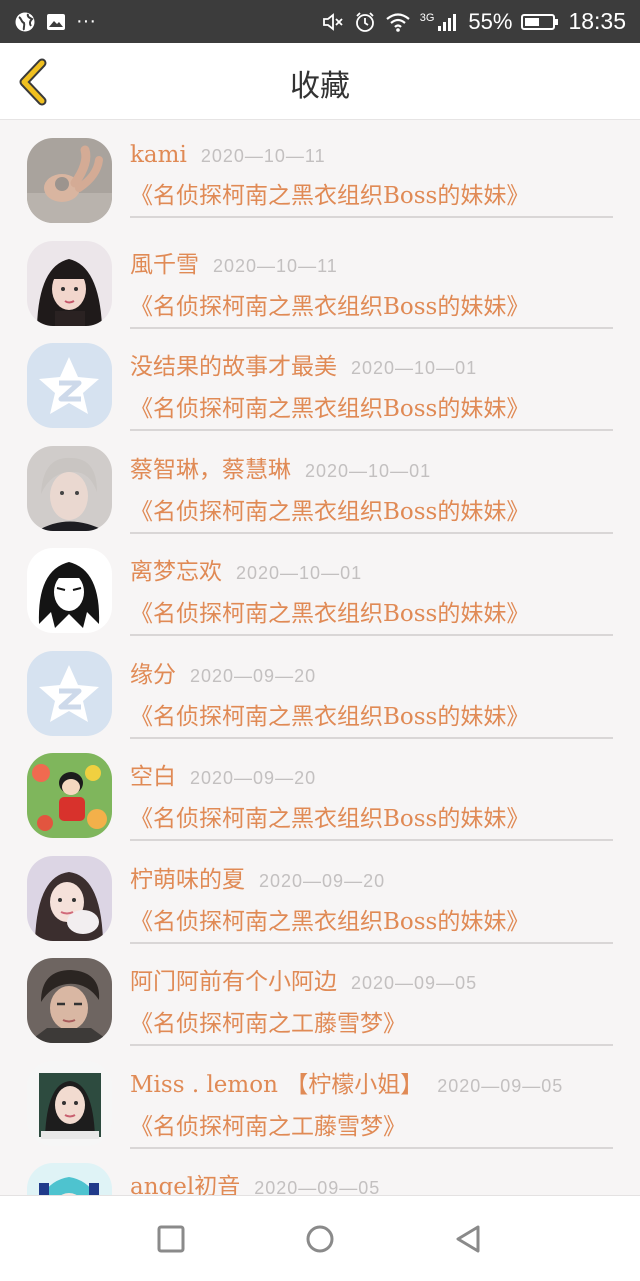 The image size is (640, 1281). What do you see at coordinates (86, 21) in the screenshot?
I see `more-dots-icon: ···` at bounding box center [86, 21].